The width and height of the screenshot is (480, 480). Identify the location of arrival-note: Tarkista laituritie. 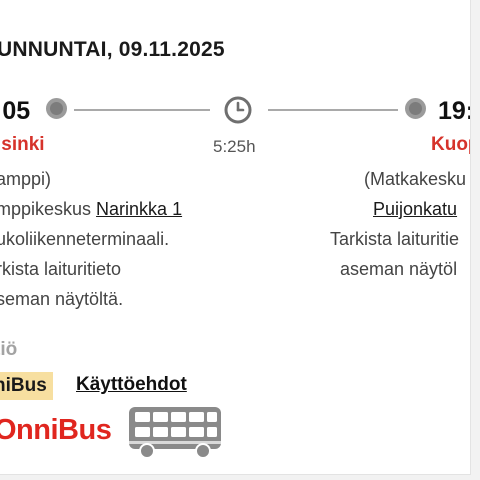
(395, 239).